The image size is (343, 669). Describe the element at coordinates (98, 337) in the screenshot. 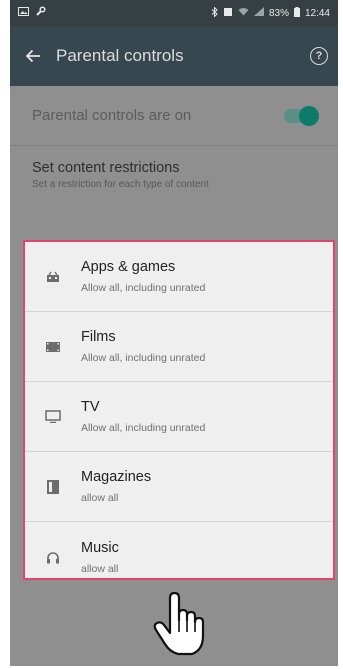

I see `item-title: Films` at that location.